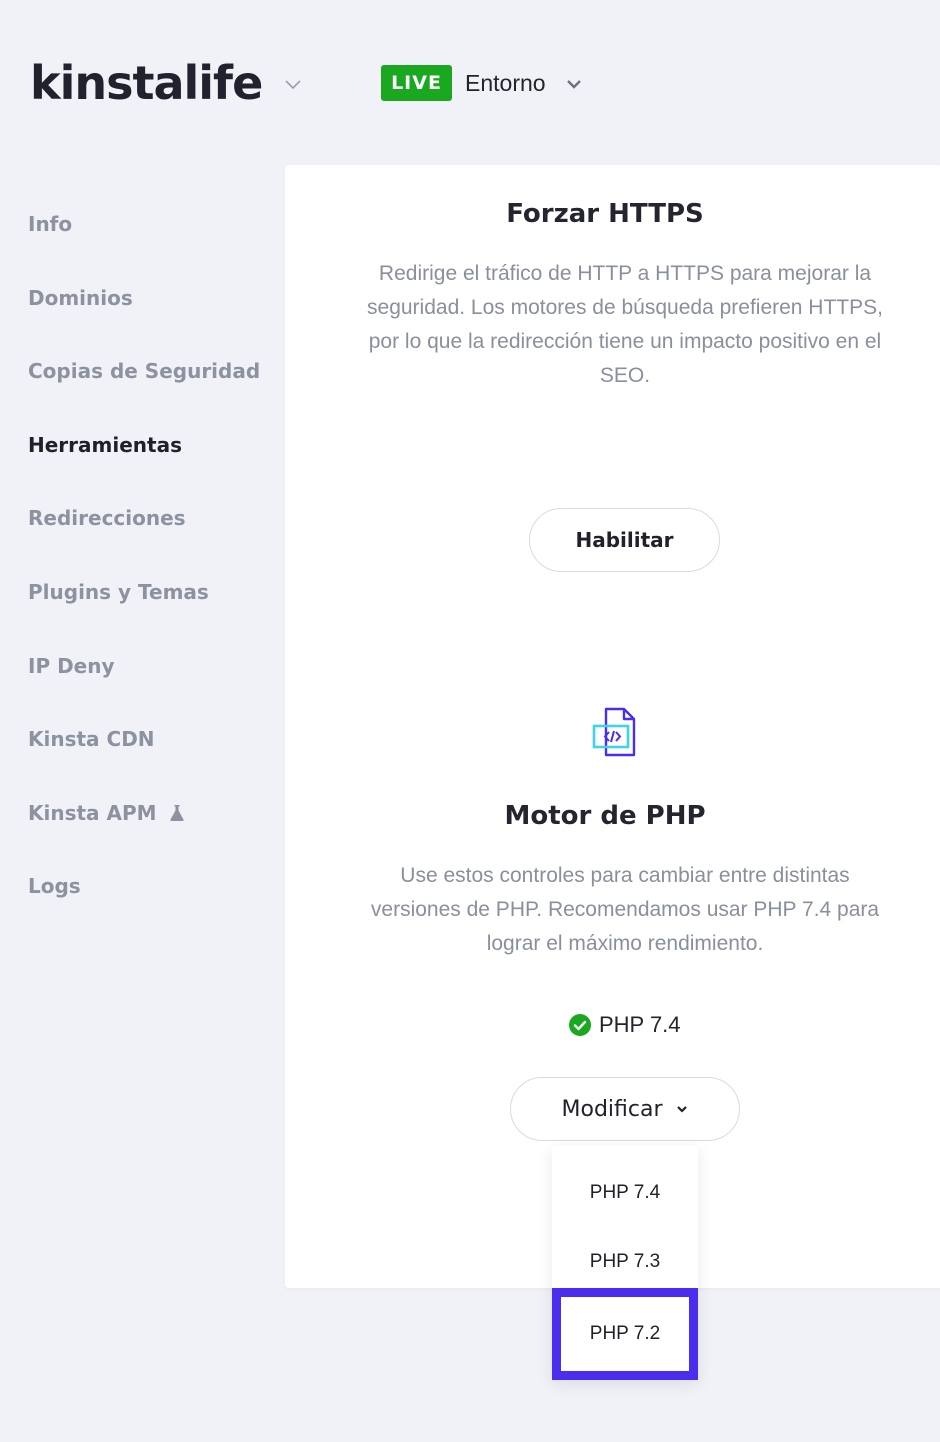 The image size is (940, 1442). What do you see at coordinates (580, 1025) in the screenshot?
I see `check-circle-icon` at bounding box center [580, 1025].